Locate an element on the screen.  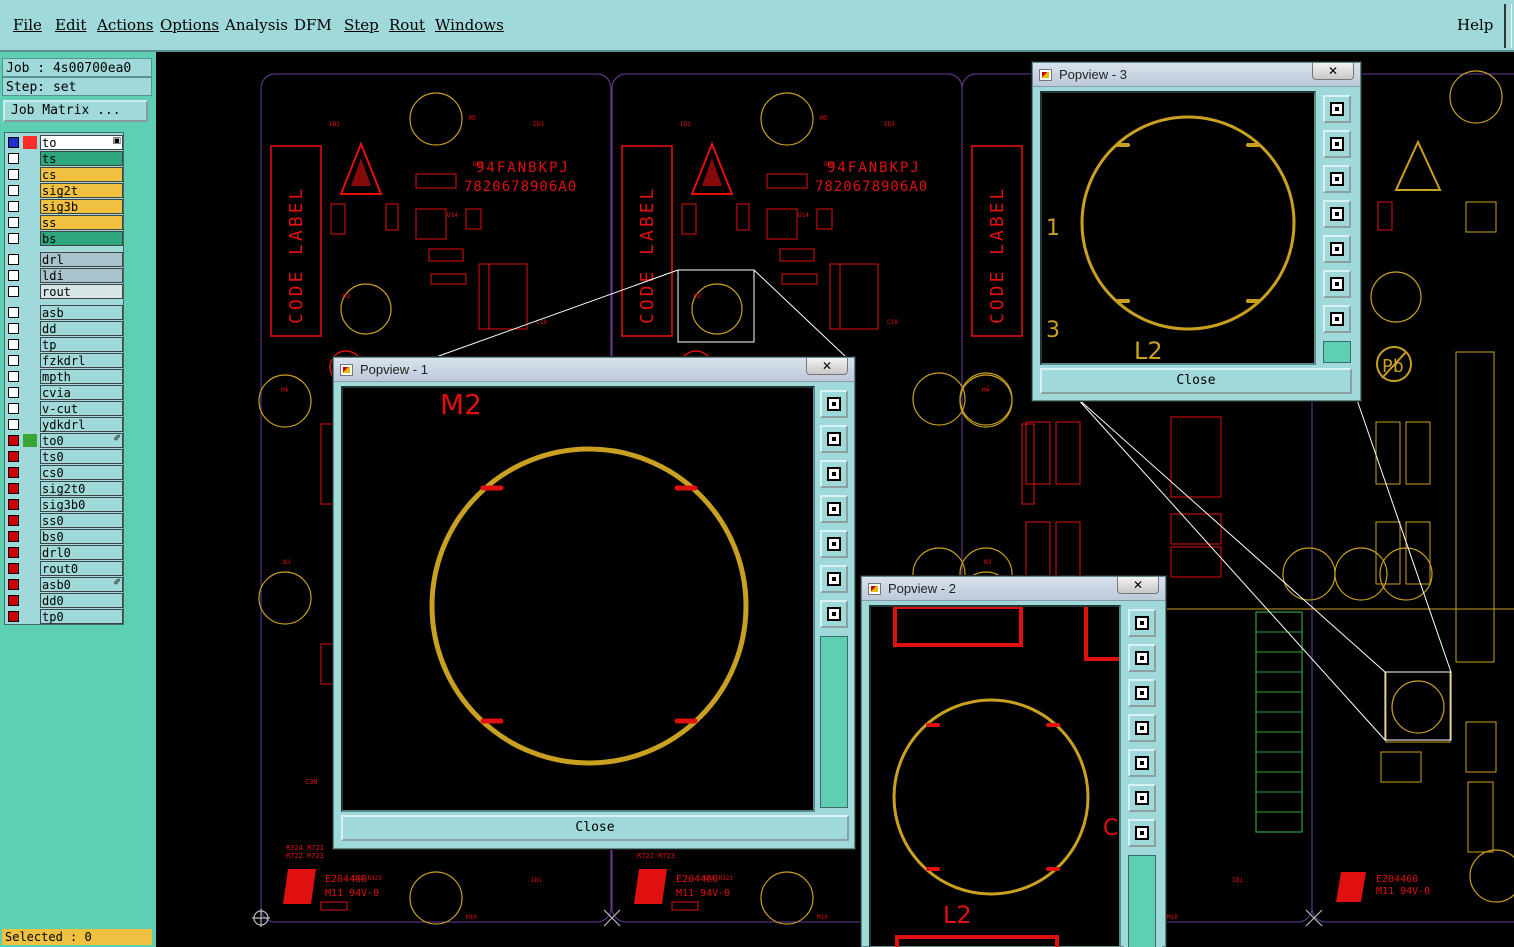
layer-row: drl0 is located at coordinates (64, 552).